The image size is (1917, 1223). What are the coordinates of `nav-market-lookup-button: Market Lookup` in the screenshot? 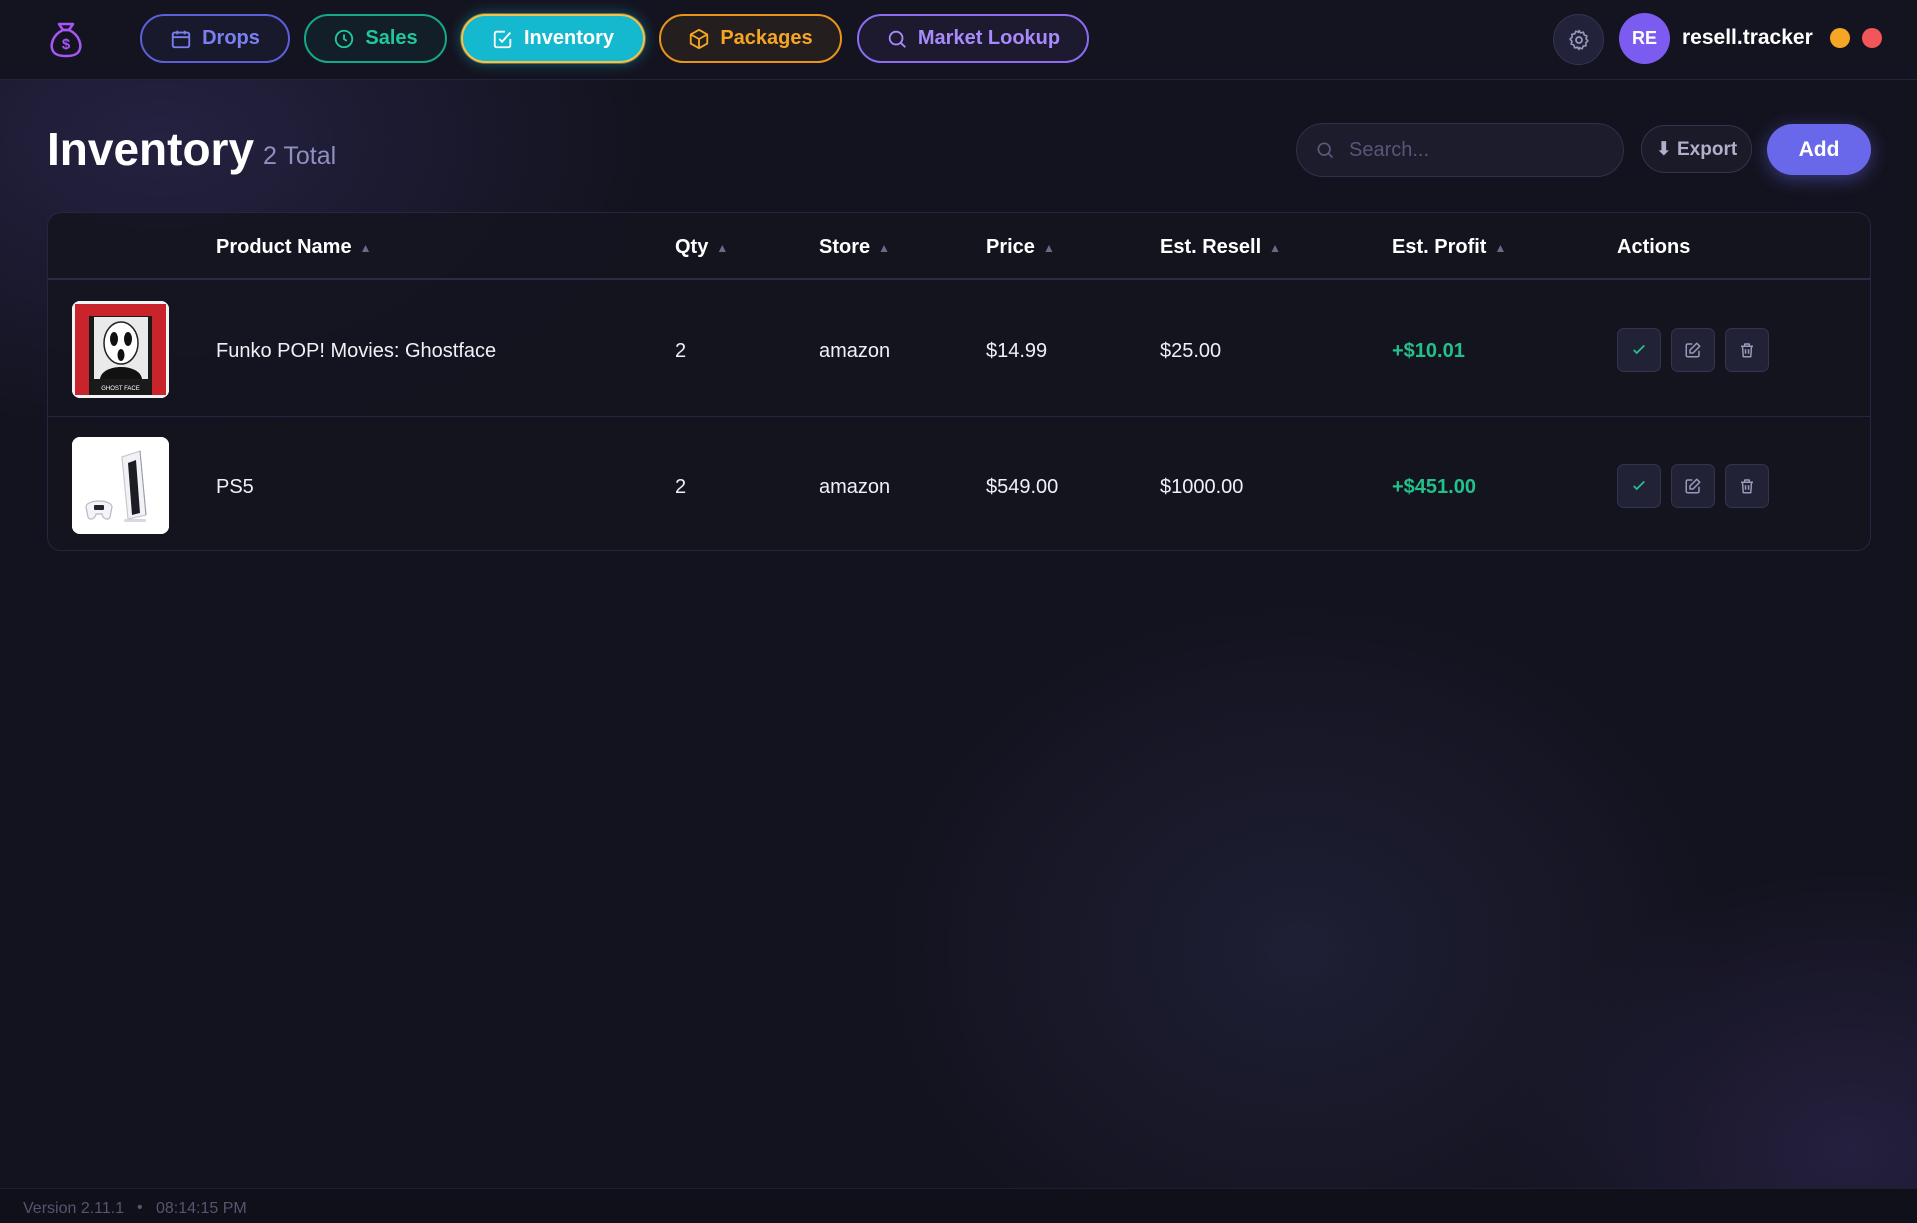 It's located at (973, 38).